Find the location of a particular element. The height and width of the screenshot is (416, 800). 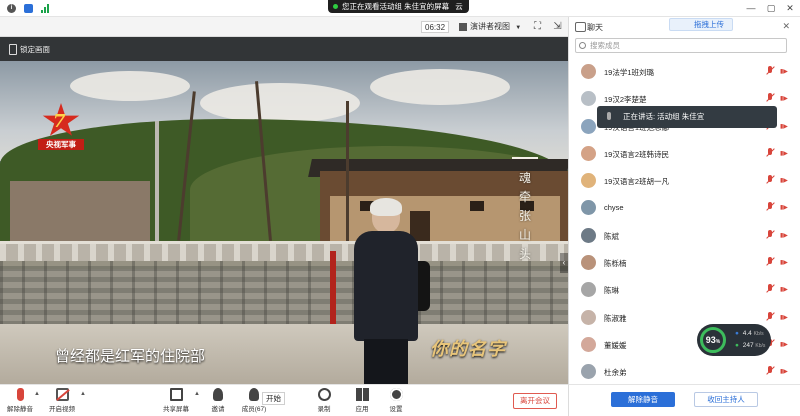

person-legs is located at coordinates (386, 361).